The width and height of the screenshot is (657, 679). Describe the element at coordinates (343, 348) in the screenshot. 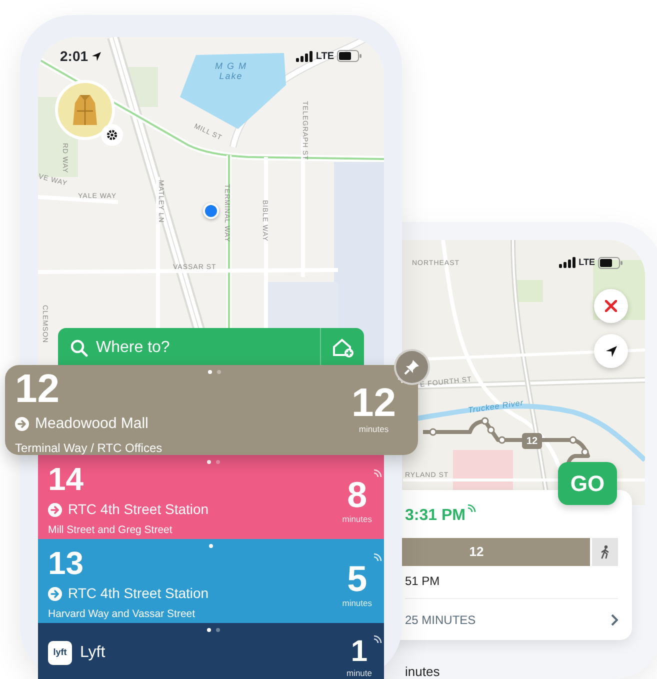

I see `home-plus-icon` at that location.